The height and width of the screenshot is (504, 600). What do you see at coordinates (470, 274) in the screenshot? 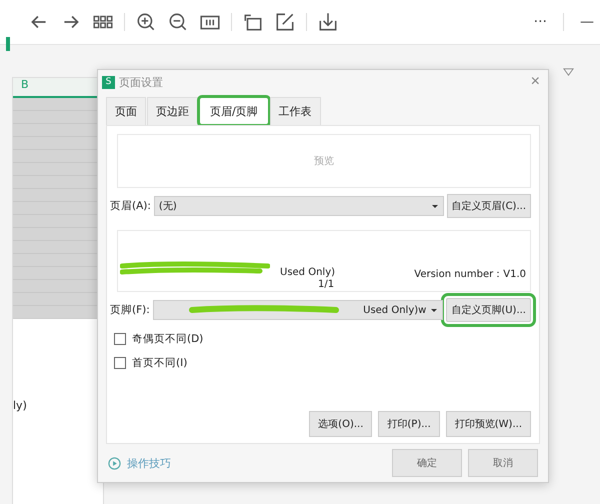
I see `footer-right-text: Version number：V1.0` at bounding box center [470, 274].